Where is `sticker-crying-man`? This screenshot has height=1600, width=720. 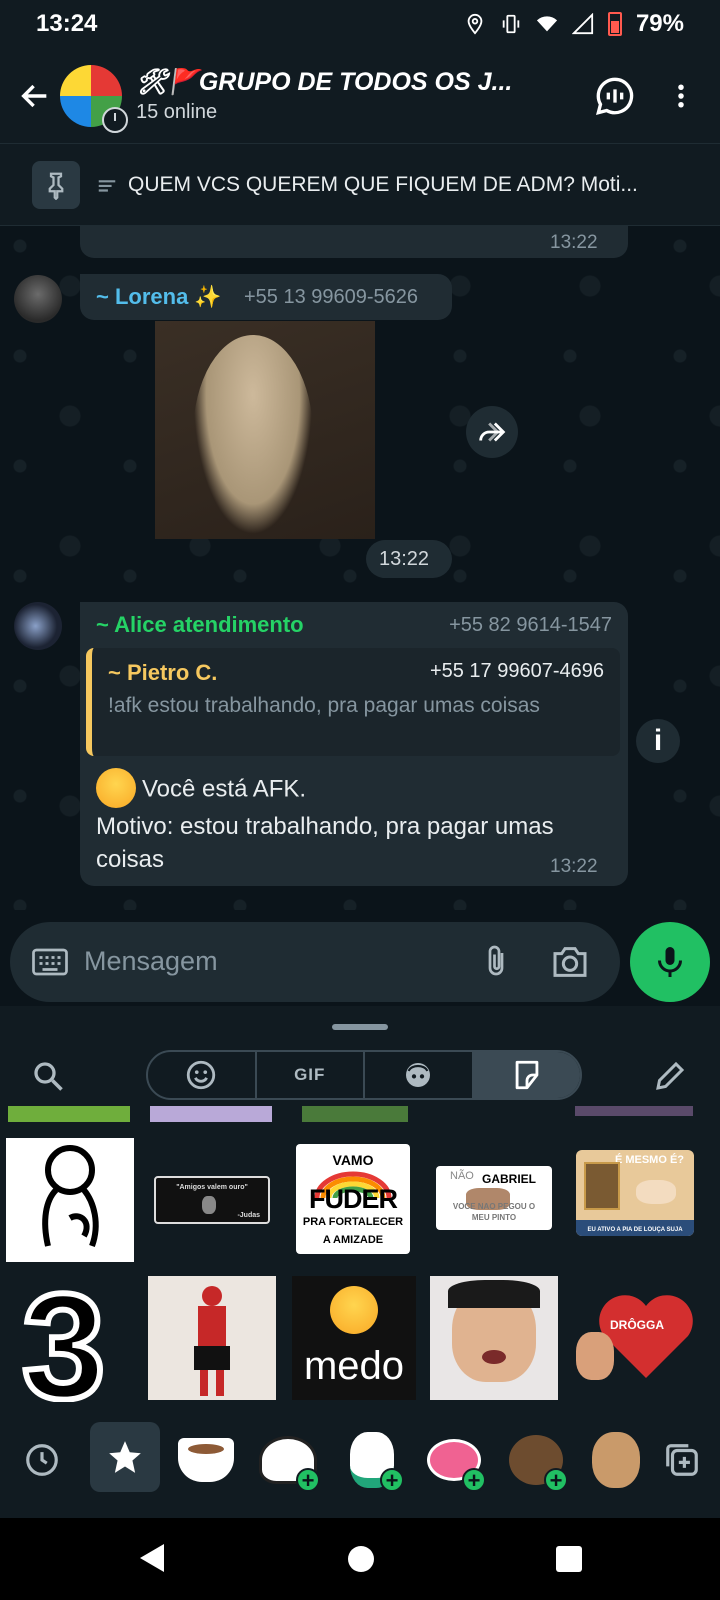 sticker-crying-man is located at coordinates (494, 1338).